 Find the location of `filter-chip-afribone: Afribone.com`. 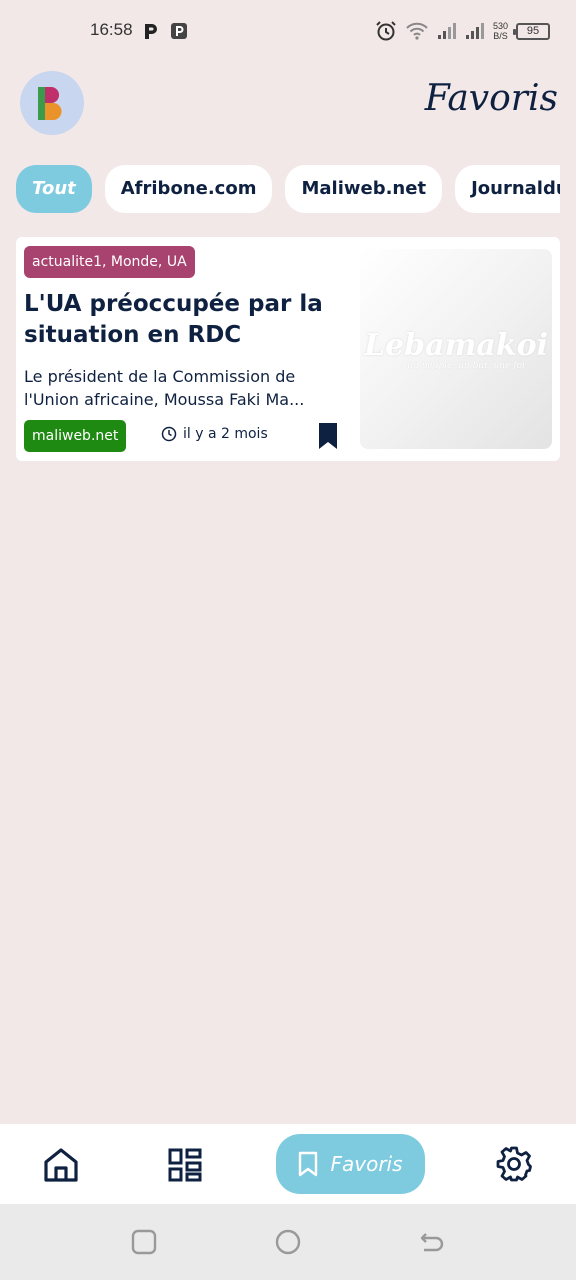

filter-chip-afribone: Afribone.com is located at coordinates (188, 189).